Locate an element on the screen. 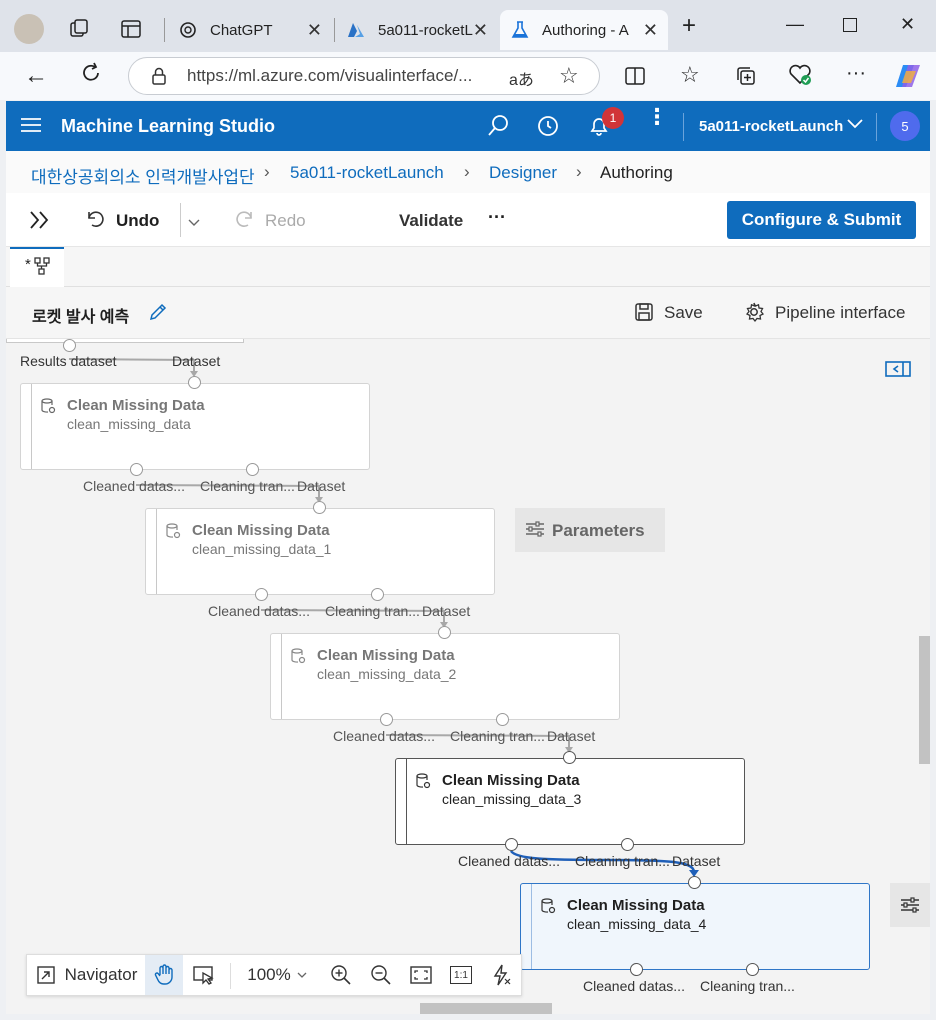 Image resolution: width=936 pixels, height=1020 pixels. navigator-toggle: Navigator is located at coordinates (87, 975).